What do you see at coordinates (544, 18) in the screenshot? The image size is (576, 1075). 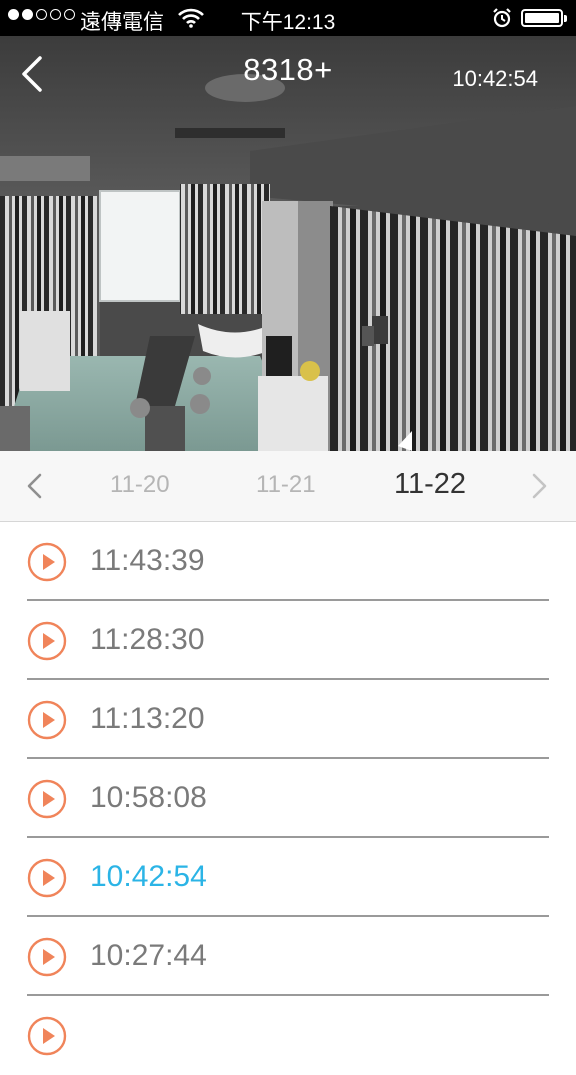 I see `battery-icon` at bounding box center [544, 18].